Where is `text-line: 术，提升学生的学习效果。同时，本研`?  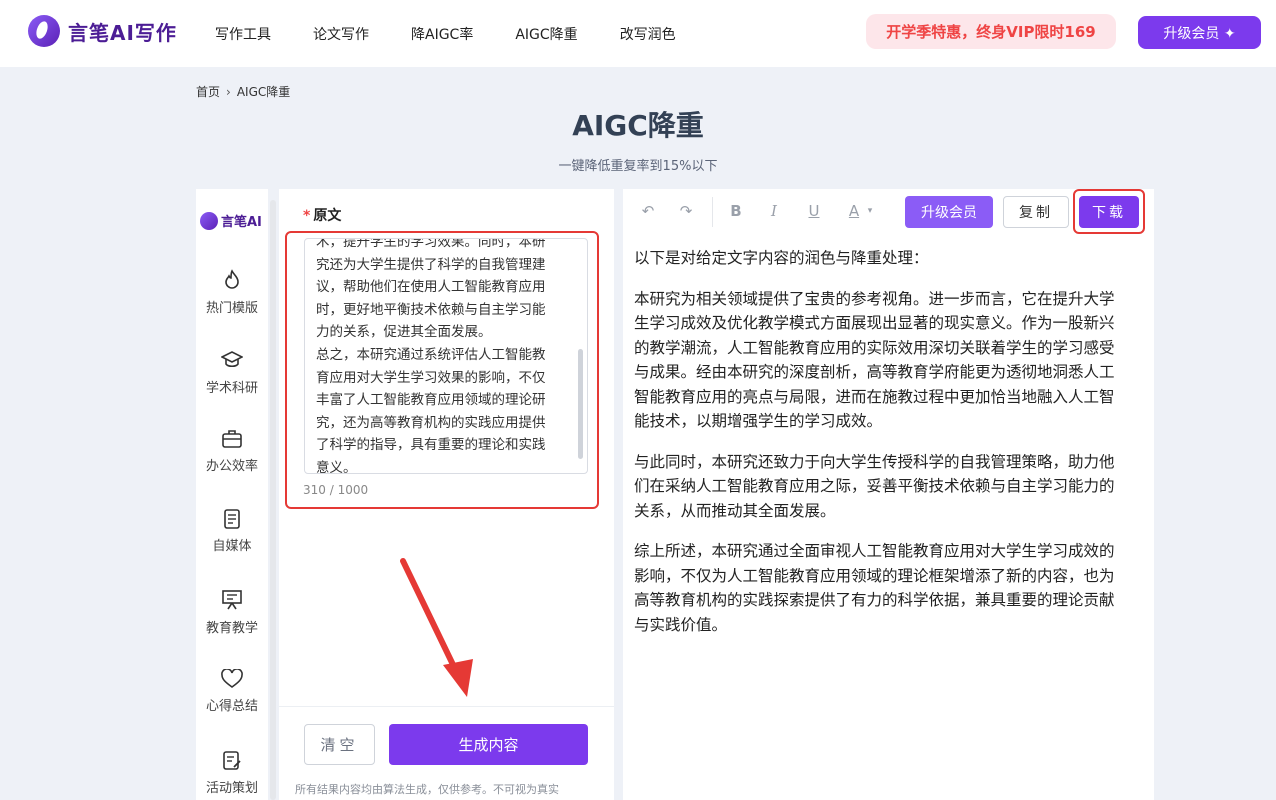
text-line: 术，提升学生的学习效果。同时，本研 is located at coordinates (431, 244).